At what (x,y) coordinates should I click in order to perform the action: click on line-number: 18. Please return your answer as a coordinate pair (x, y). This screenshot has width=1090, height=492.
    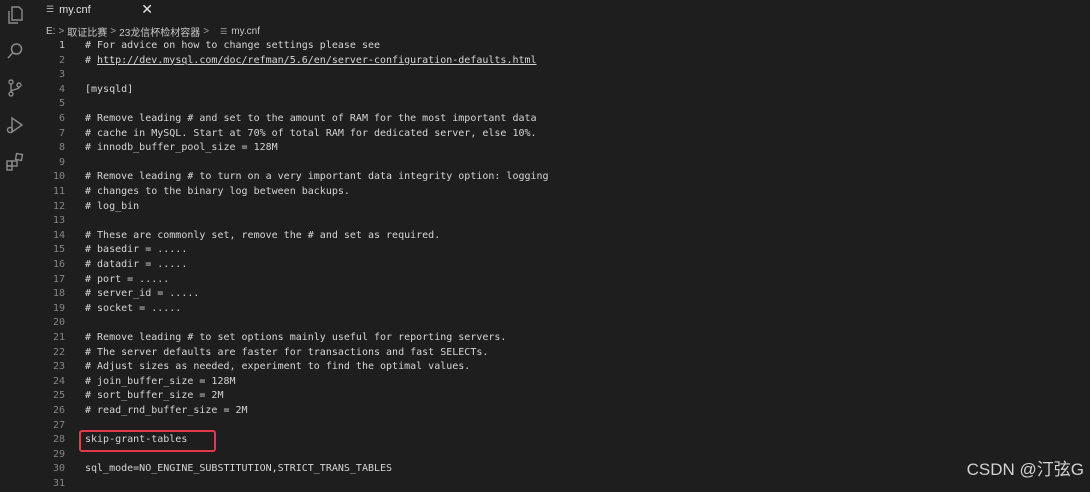
    Looking at the image, I should click on (58, 294).